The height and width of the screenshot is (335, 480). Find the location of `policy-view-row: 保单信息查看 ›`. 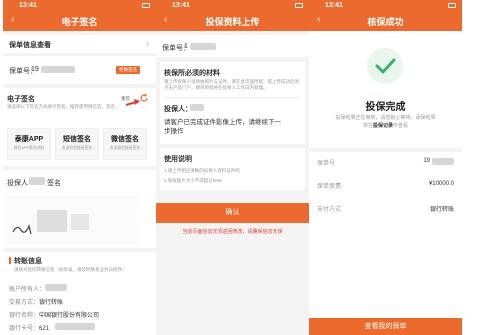

policy-view-row: 保单信息查看 › is located at coordinates (79, 44).